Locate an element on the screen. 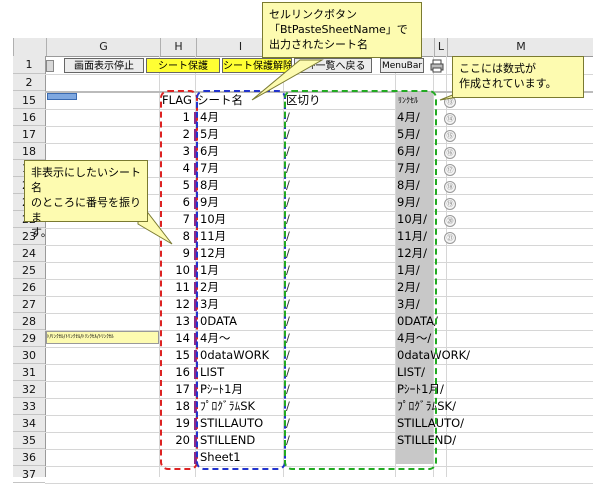 This screenshot has height=484, width=593. hide-sheet-callout: 非表示にしたいシート名 のところに番号を振りま す。 is located at coordinates (86, 199).